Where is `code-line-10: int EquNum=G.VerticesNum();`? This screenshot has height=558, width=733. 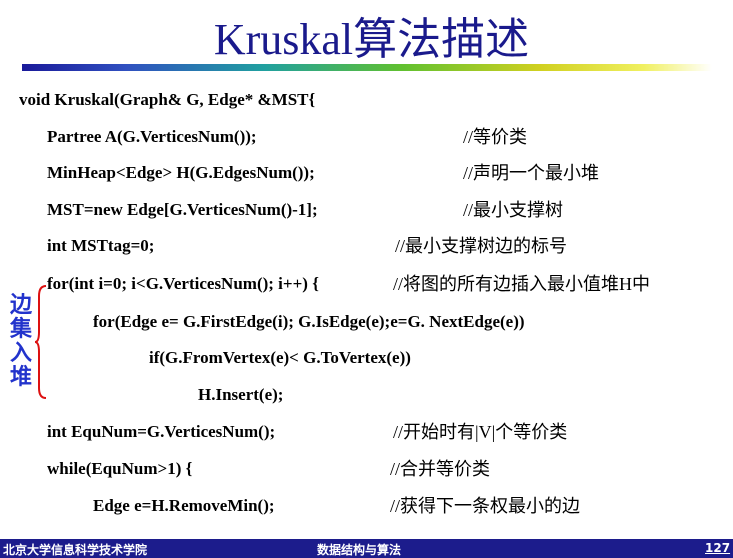 code-line-10: int EquNum=G.VerticesNum(); is located at coordinates (161, 431).